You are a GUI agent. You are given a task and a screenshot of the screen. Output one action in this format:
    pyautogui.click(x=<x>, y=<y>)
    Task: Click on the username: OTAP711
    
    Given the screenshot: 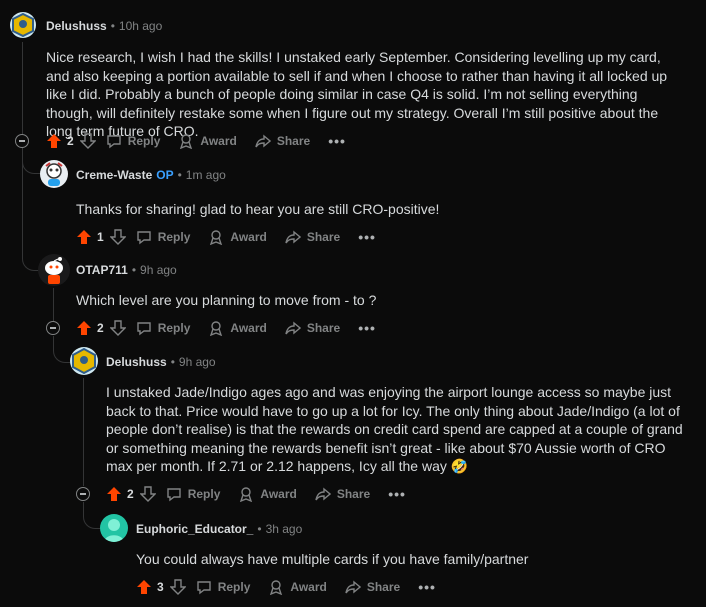 What is the action you would take?
    pyautogui.click(x=102, y=270)
    